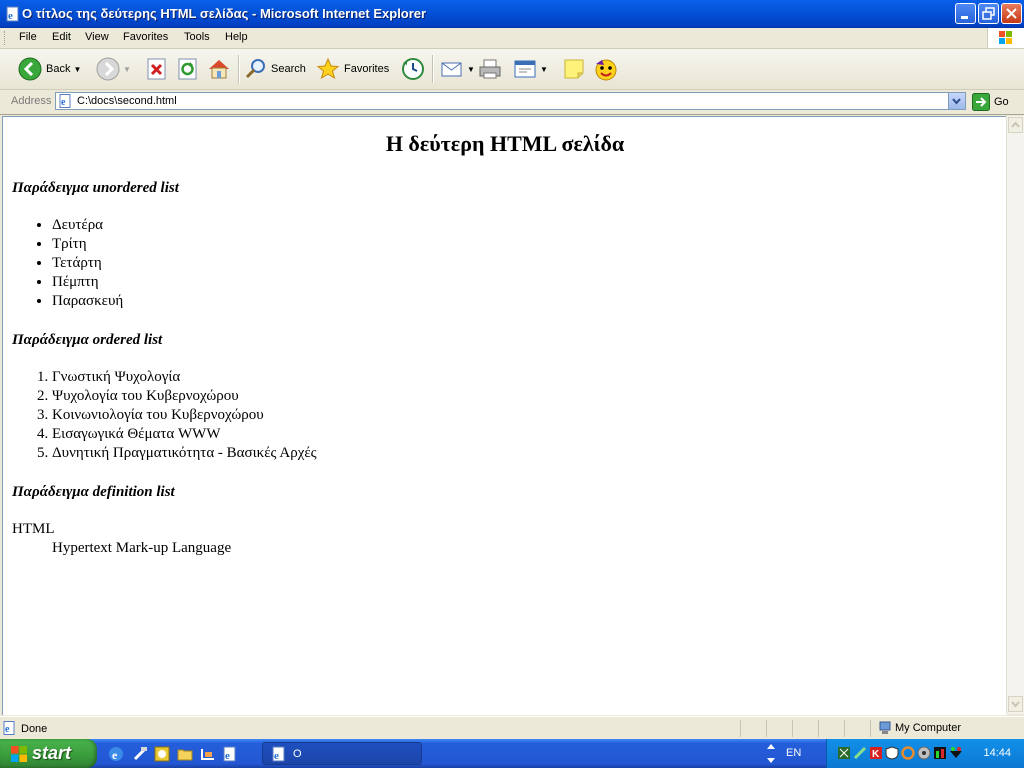 The height and width of the screenshot is (768, 1024). I want to click on address-label: Address, so click(31, 101).